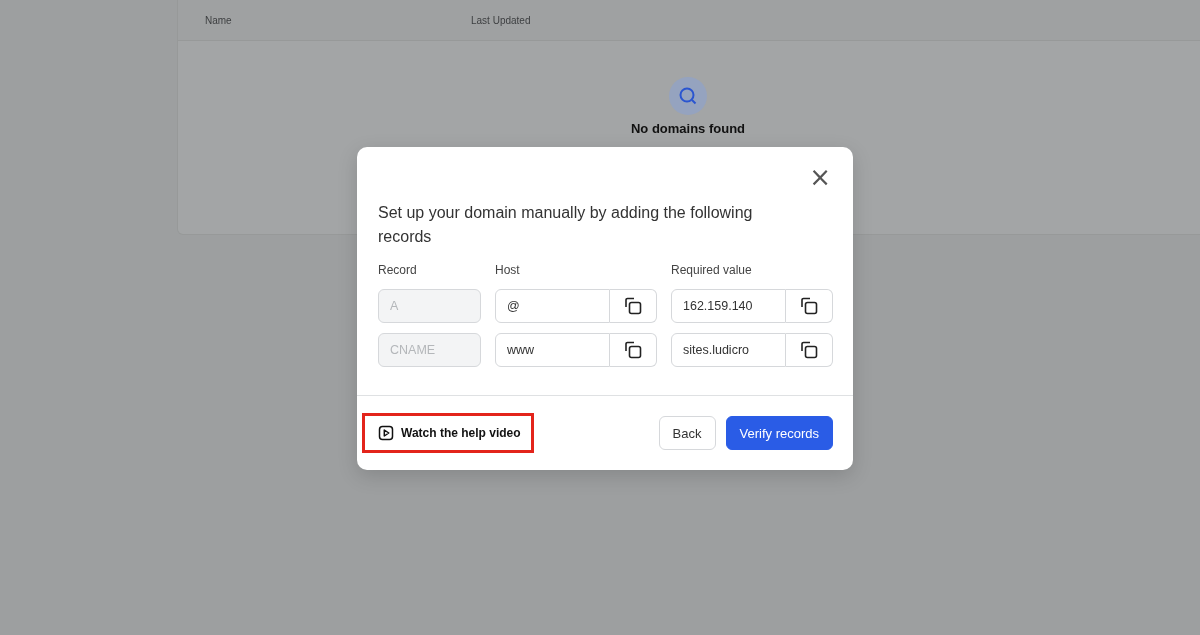 This screenshot has height=635, width=1200. What do you see at coordinates (687, 433) in the screenshot?
I see `back-button: Back` at bounding box center [687, 433].